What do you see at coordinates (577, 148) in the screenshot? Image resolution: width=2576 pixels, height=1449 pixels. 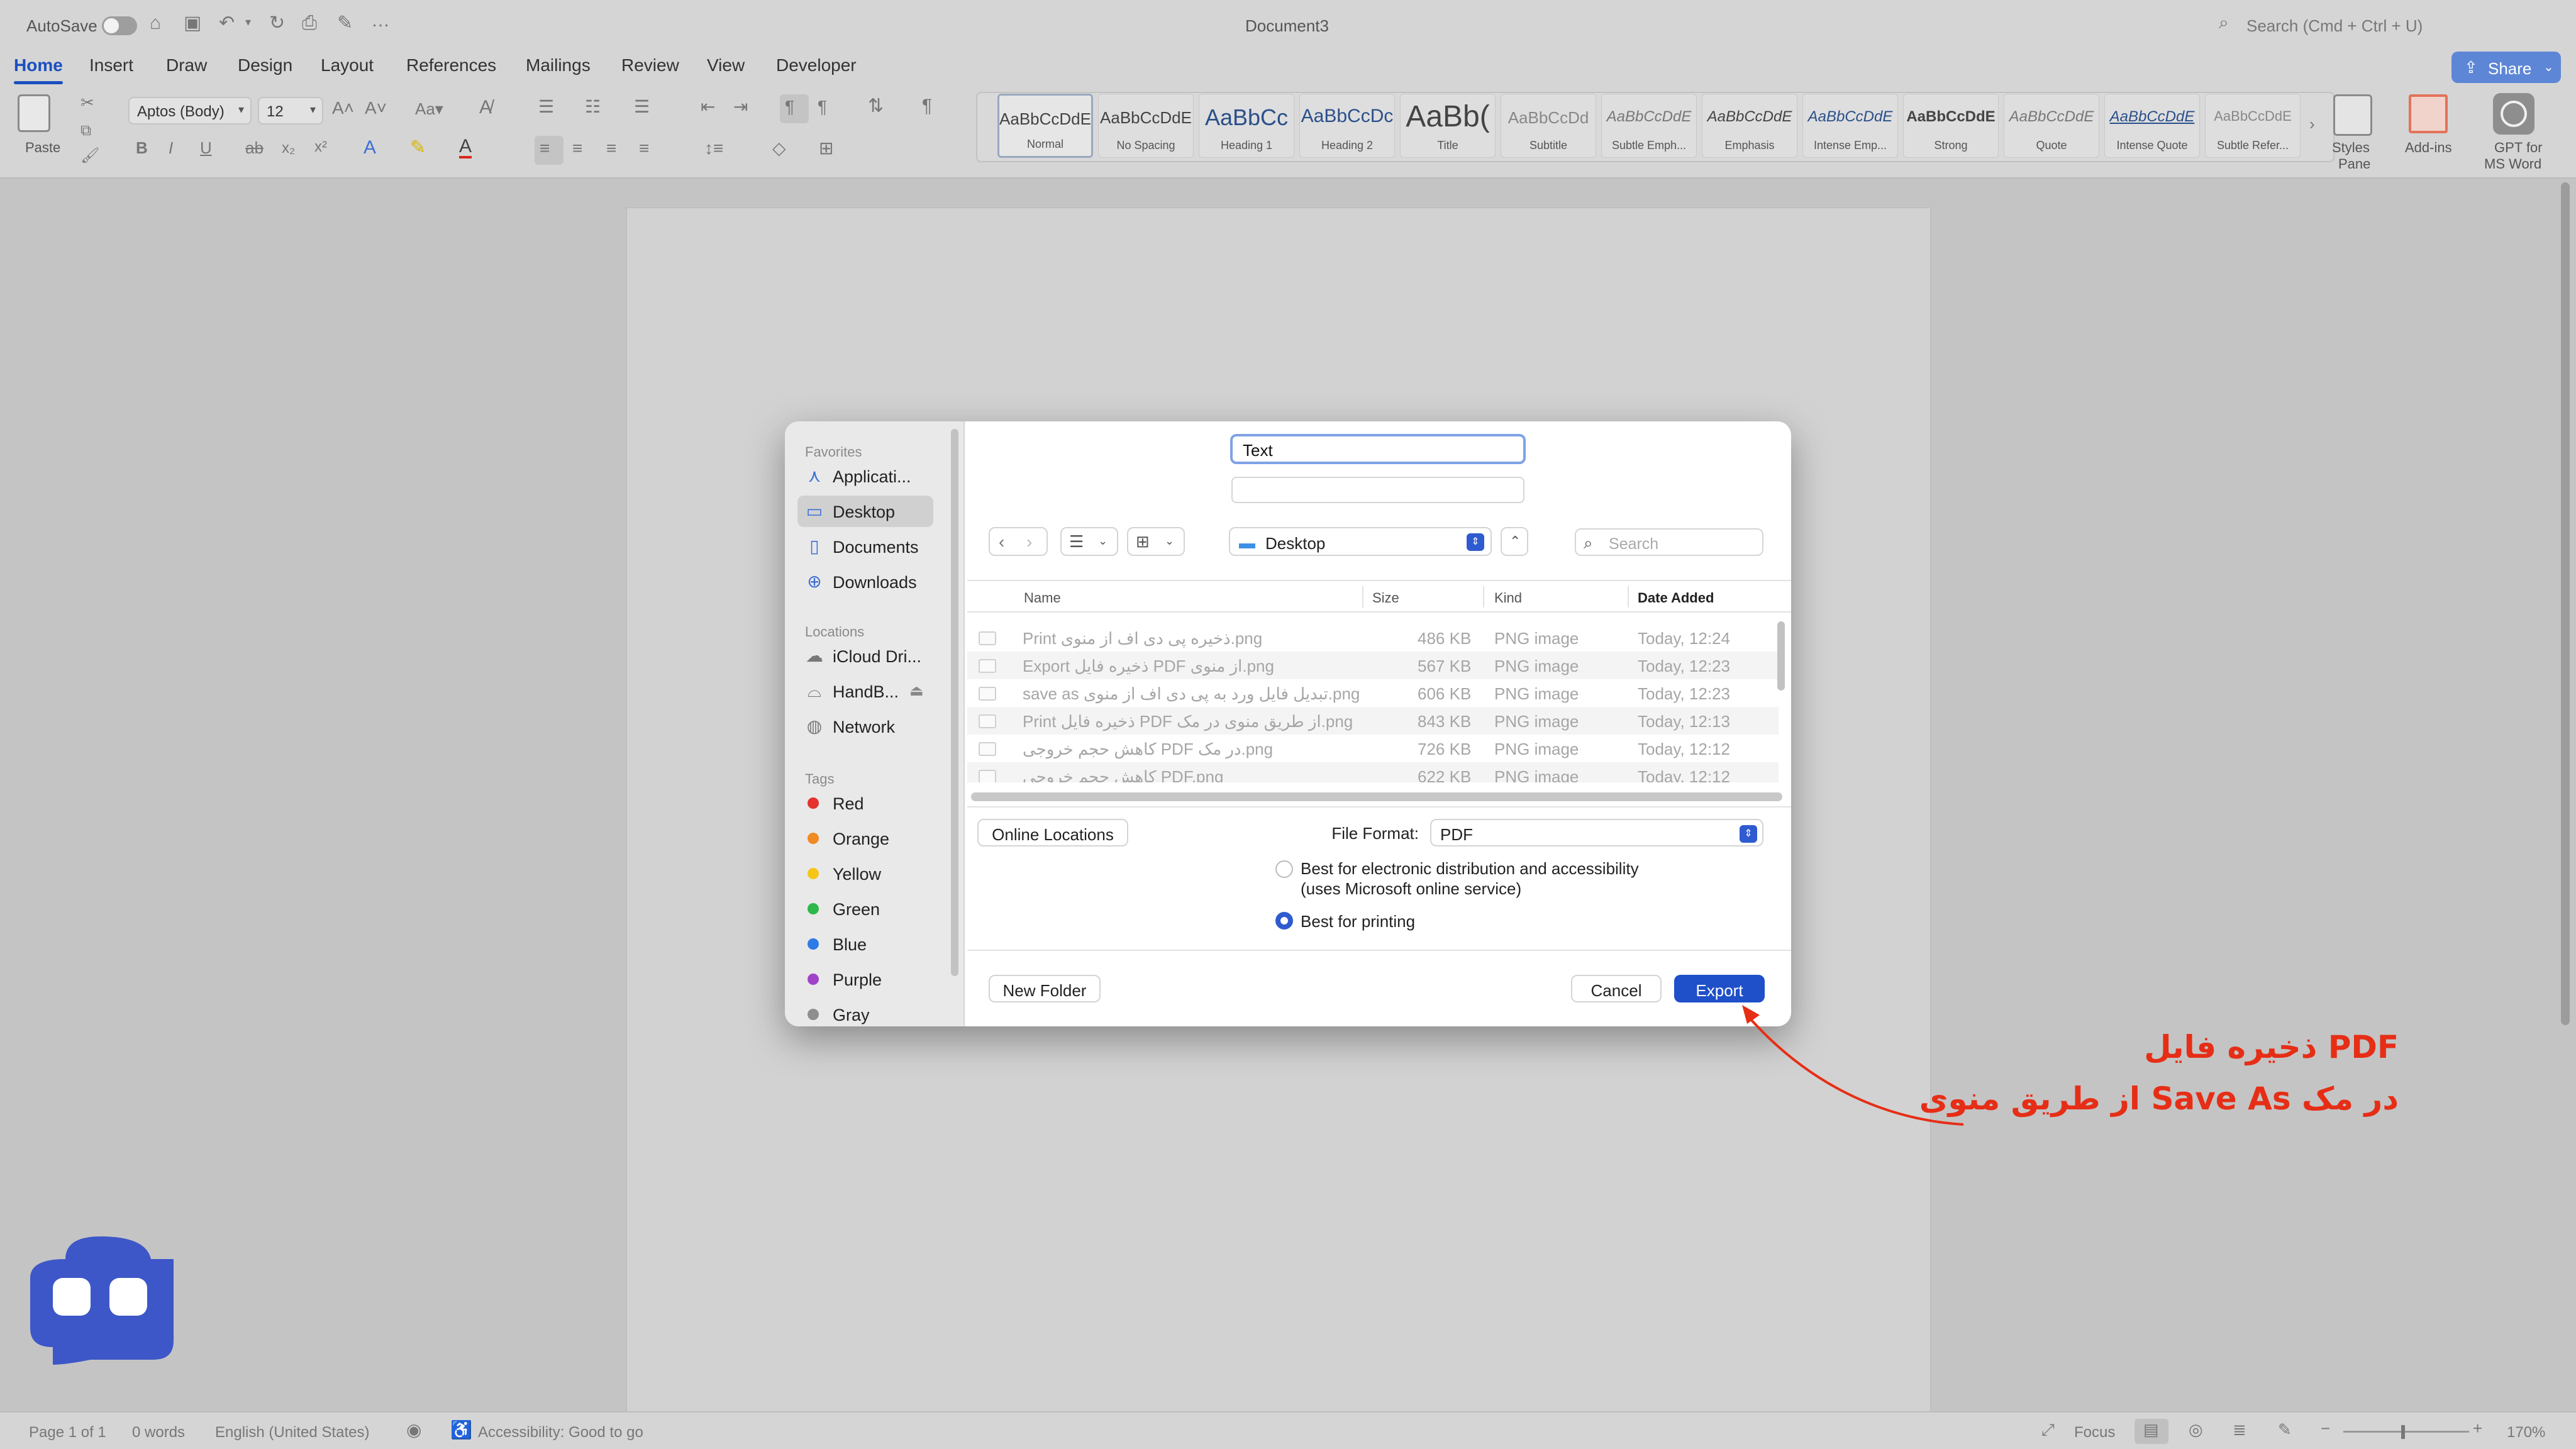 I see `align-center-icon: ≡` at bounding box center [577, 148].